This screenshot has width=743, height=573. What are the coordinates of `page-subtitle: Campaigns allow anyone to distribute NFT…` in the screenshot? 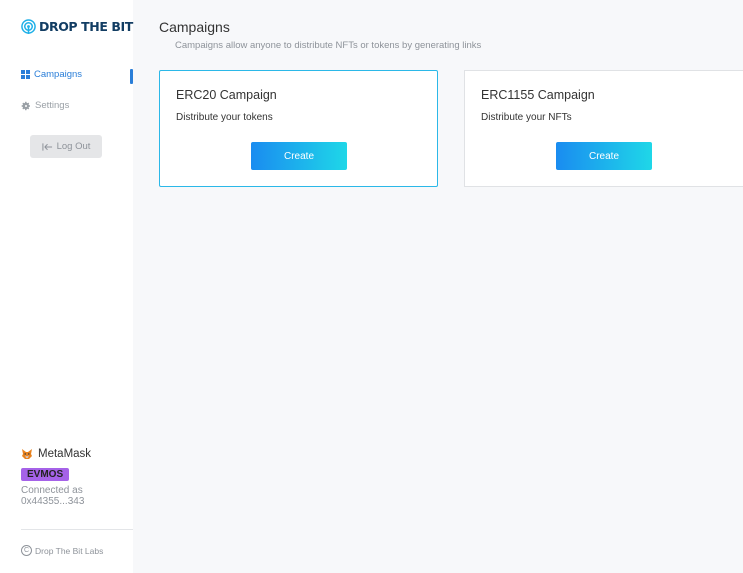 It's located at (328, 45).